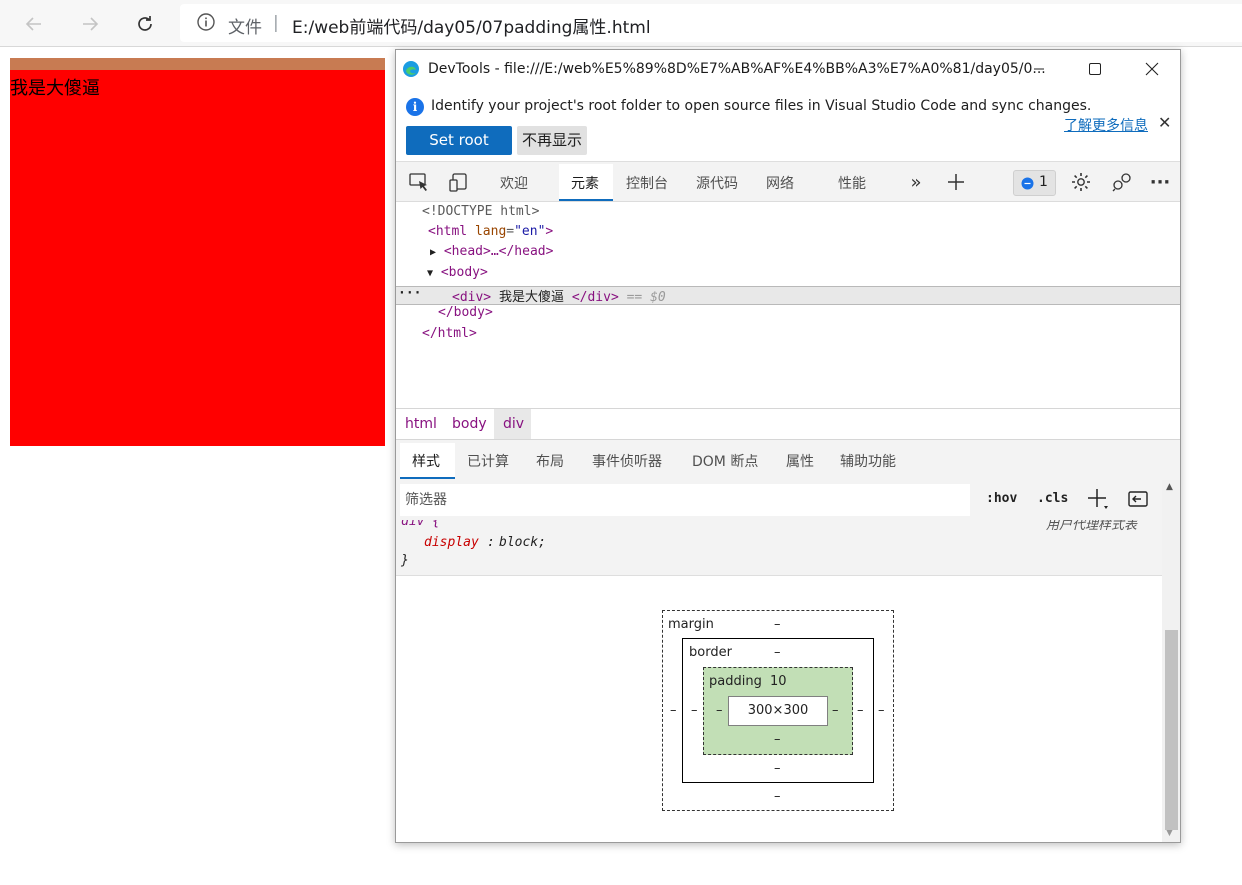 The width and height of the screenshot is (1242, 885). I want to click on device-emulation-icon, so click(459, 182).